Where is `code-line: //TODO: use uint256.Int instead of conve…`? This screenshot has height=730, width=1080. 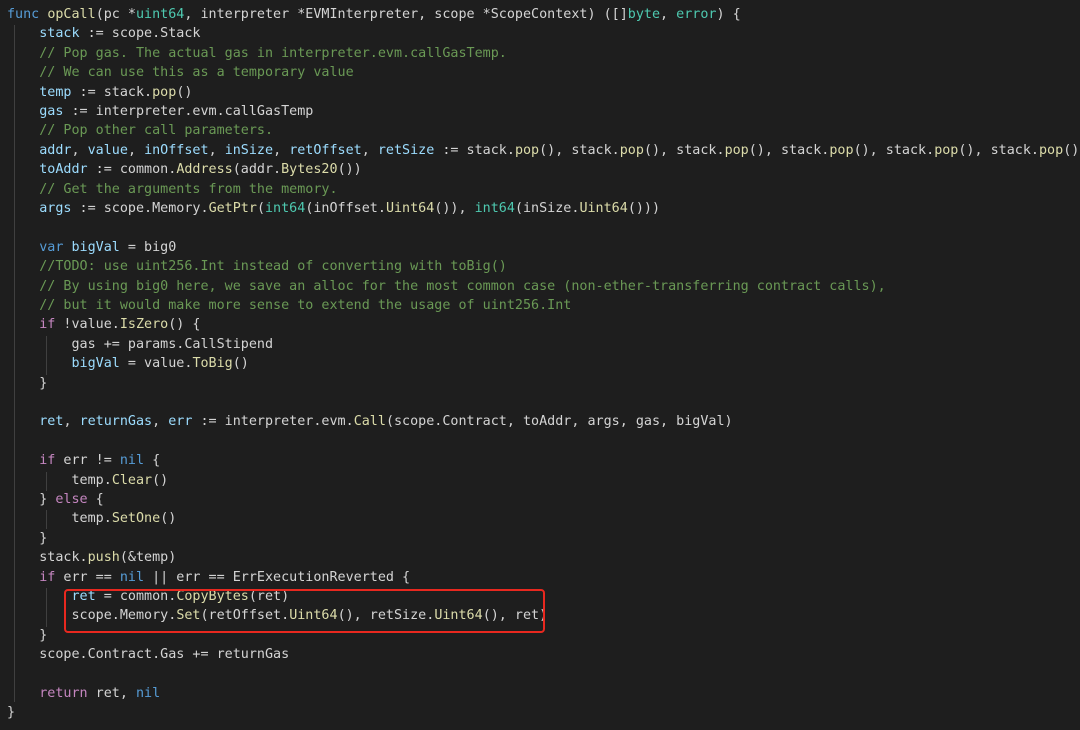 code-line: //TODO: use uint256.Int instead of conve… is located at coordinates (257, 266).